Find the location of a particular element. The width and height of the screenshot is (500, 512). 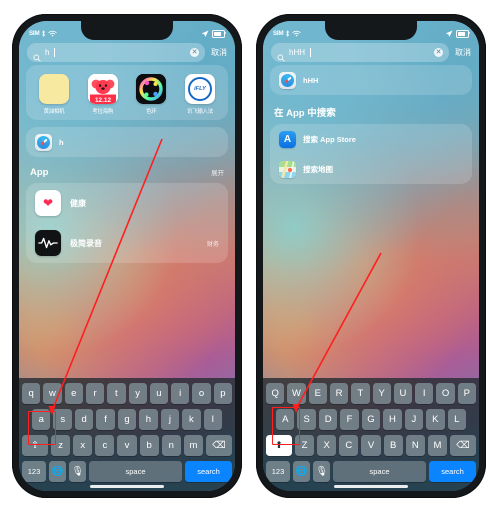

key-n: n is located at coordinates (171, 445).